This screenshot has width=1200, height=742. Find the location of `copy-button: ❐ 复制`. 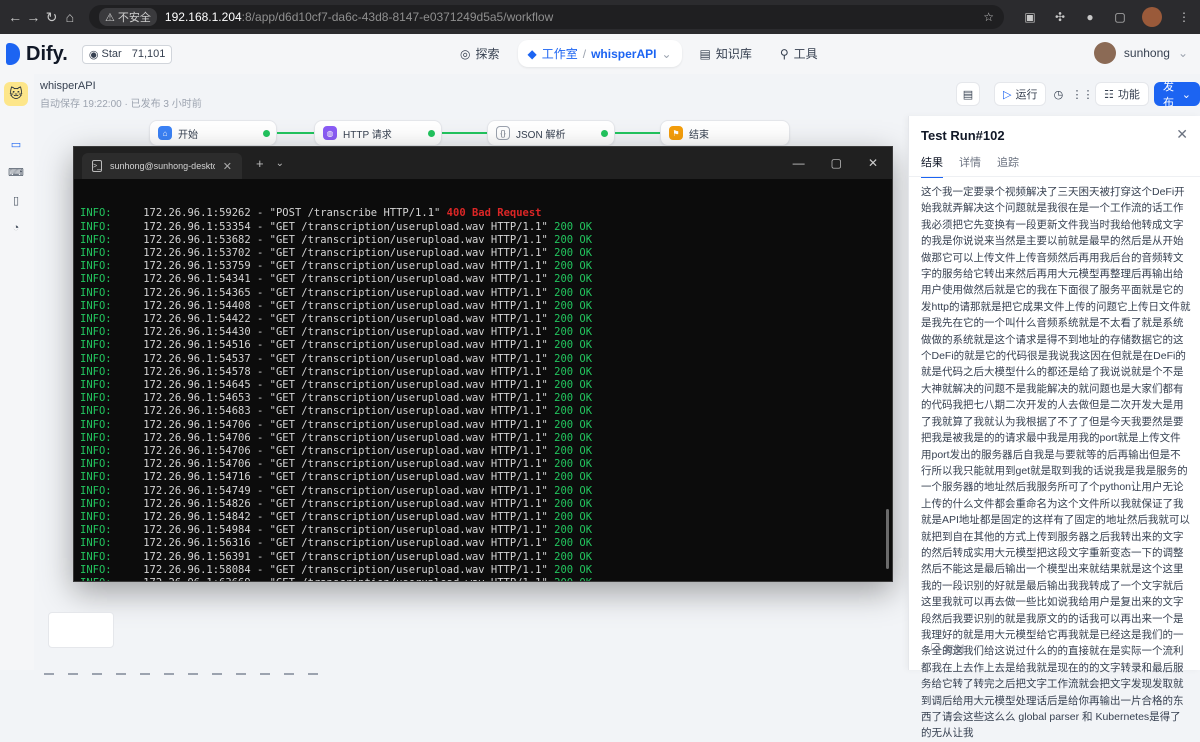

copy-button: ❐ 复制 is located at coordinates (947, 648).